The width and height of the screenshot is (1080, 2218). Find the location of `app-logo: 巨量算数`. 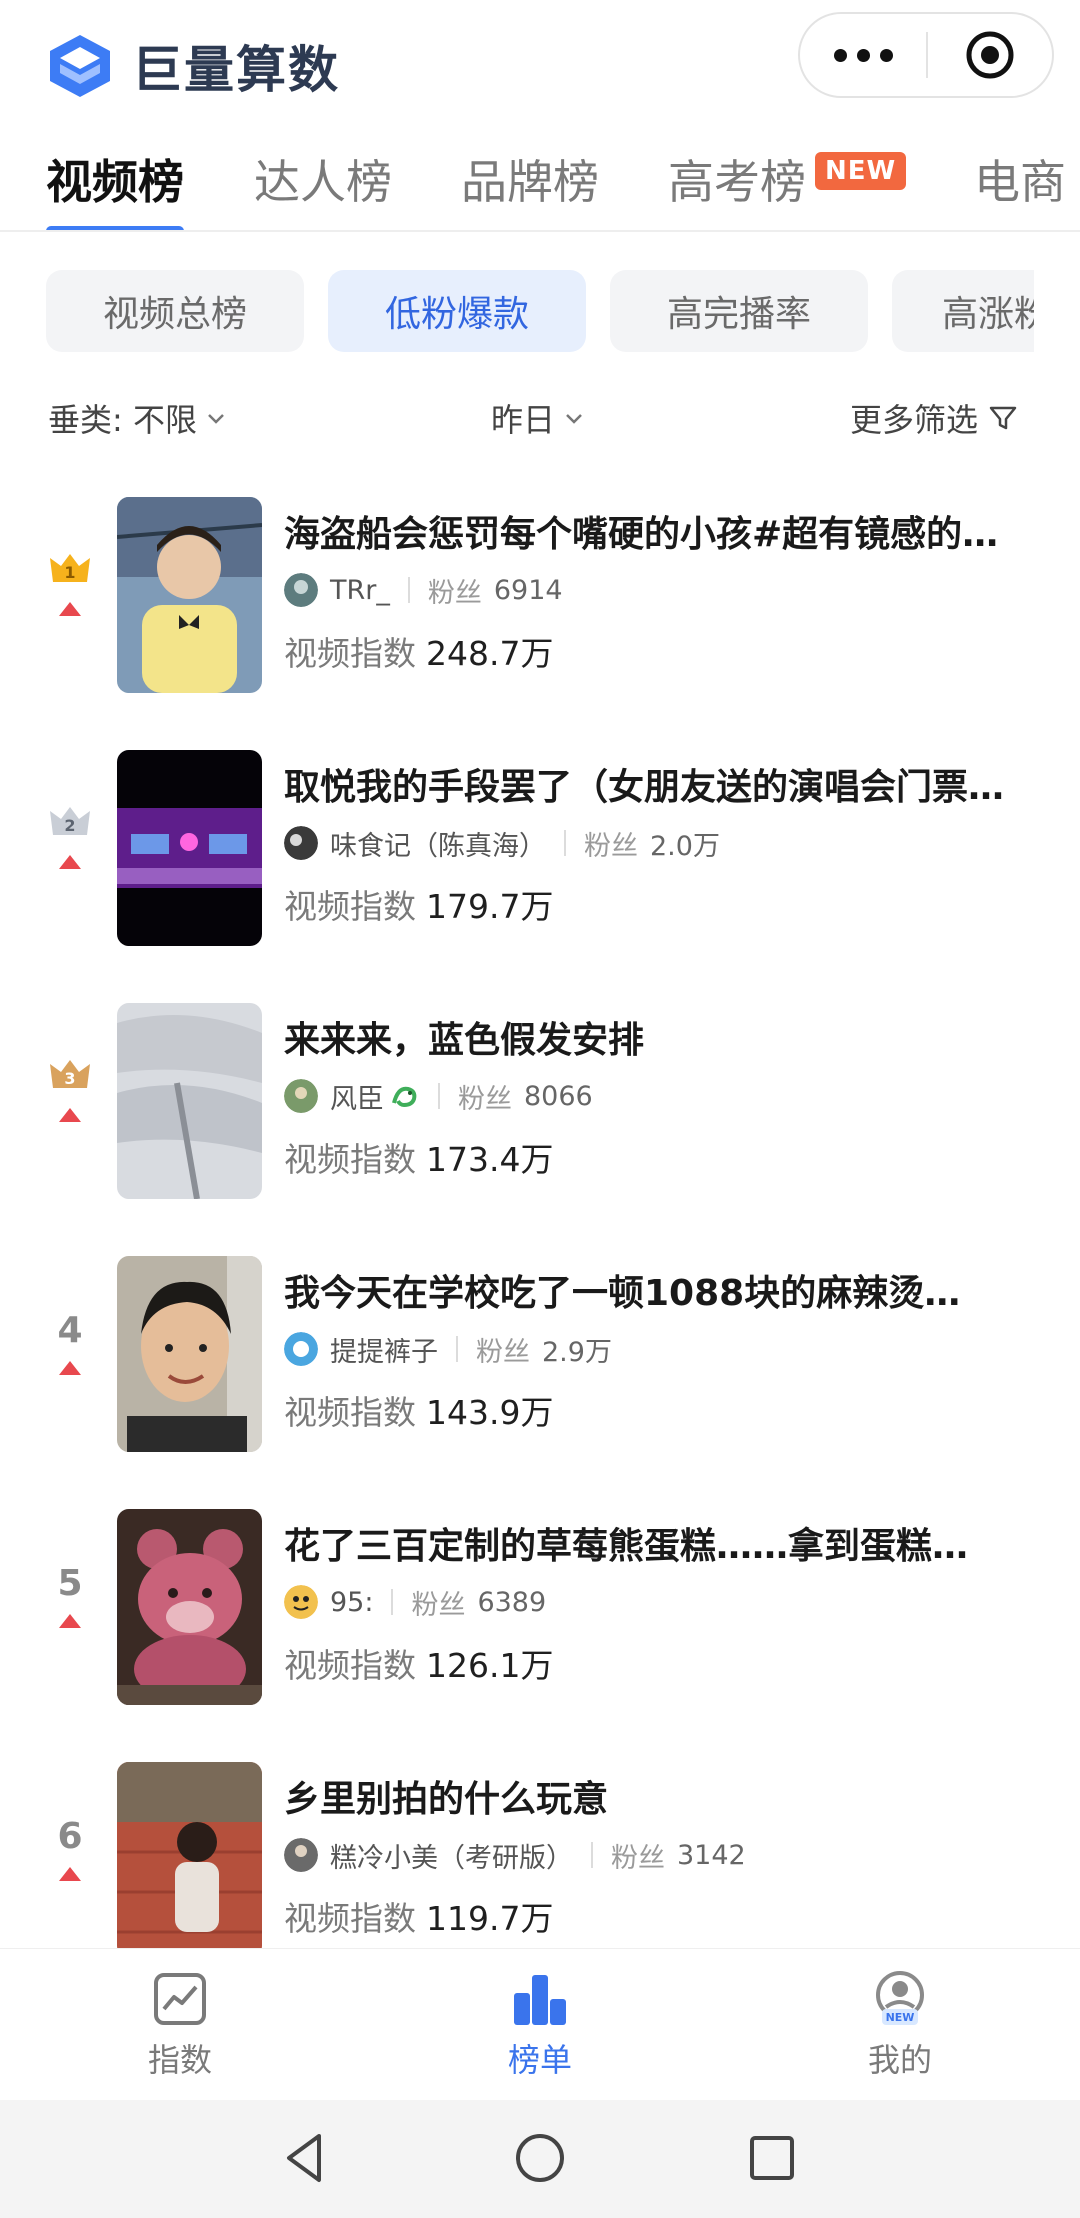

app-logo: 巨量算数 is located at coordinates (194, 66).